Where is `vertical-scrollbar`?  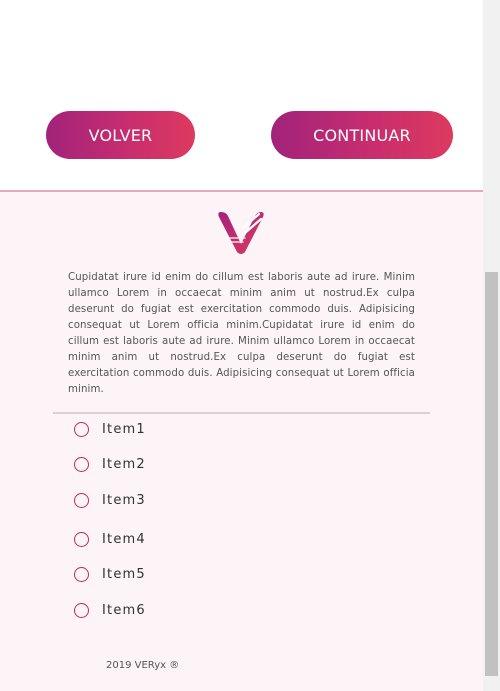
vertical-scrollbar is located at coordinates (491, 345).